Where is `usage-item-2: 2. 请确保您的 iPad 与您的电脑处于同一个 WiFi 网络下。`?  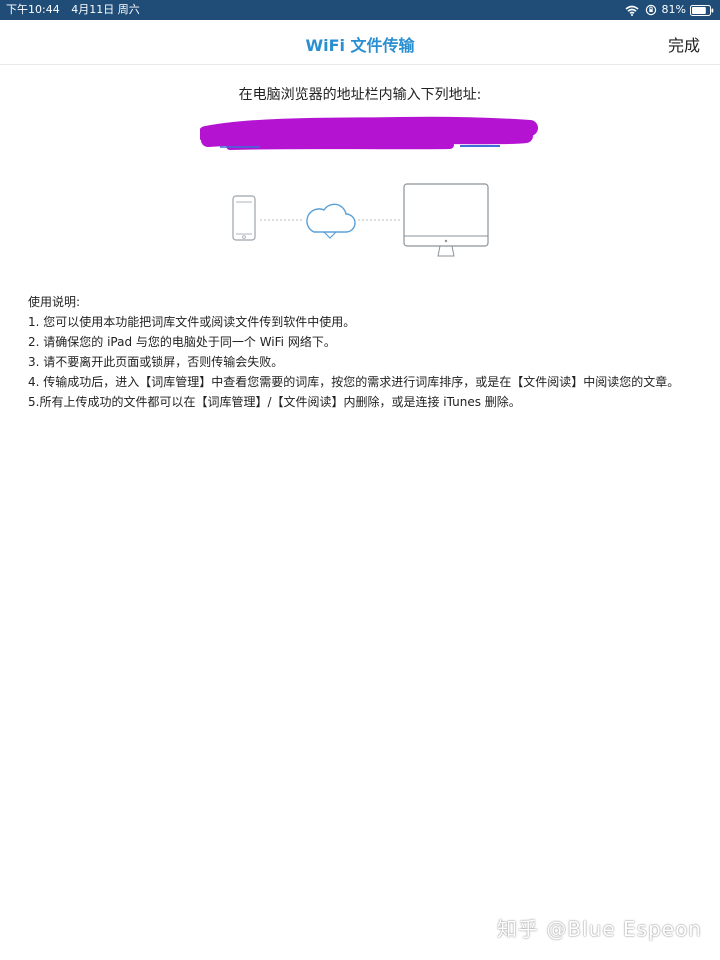
usage-item-2: 2. 请确保您的 iPad 与您的电脑处于同一个 WiFi 网络下。 is located at coordinates (182, 342).